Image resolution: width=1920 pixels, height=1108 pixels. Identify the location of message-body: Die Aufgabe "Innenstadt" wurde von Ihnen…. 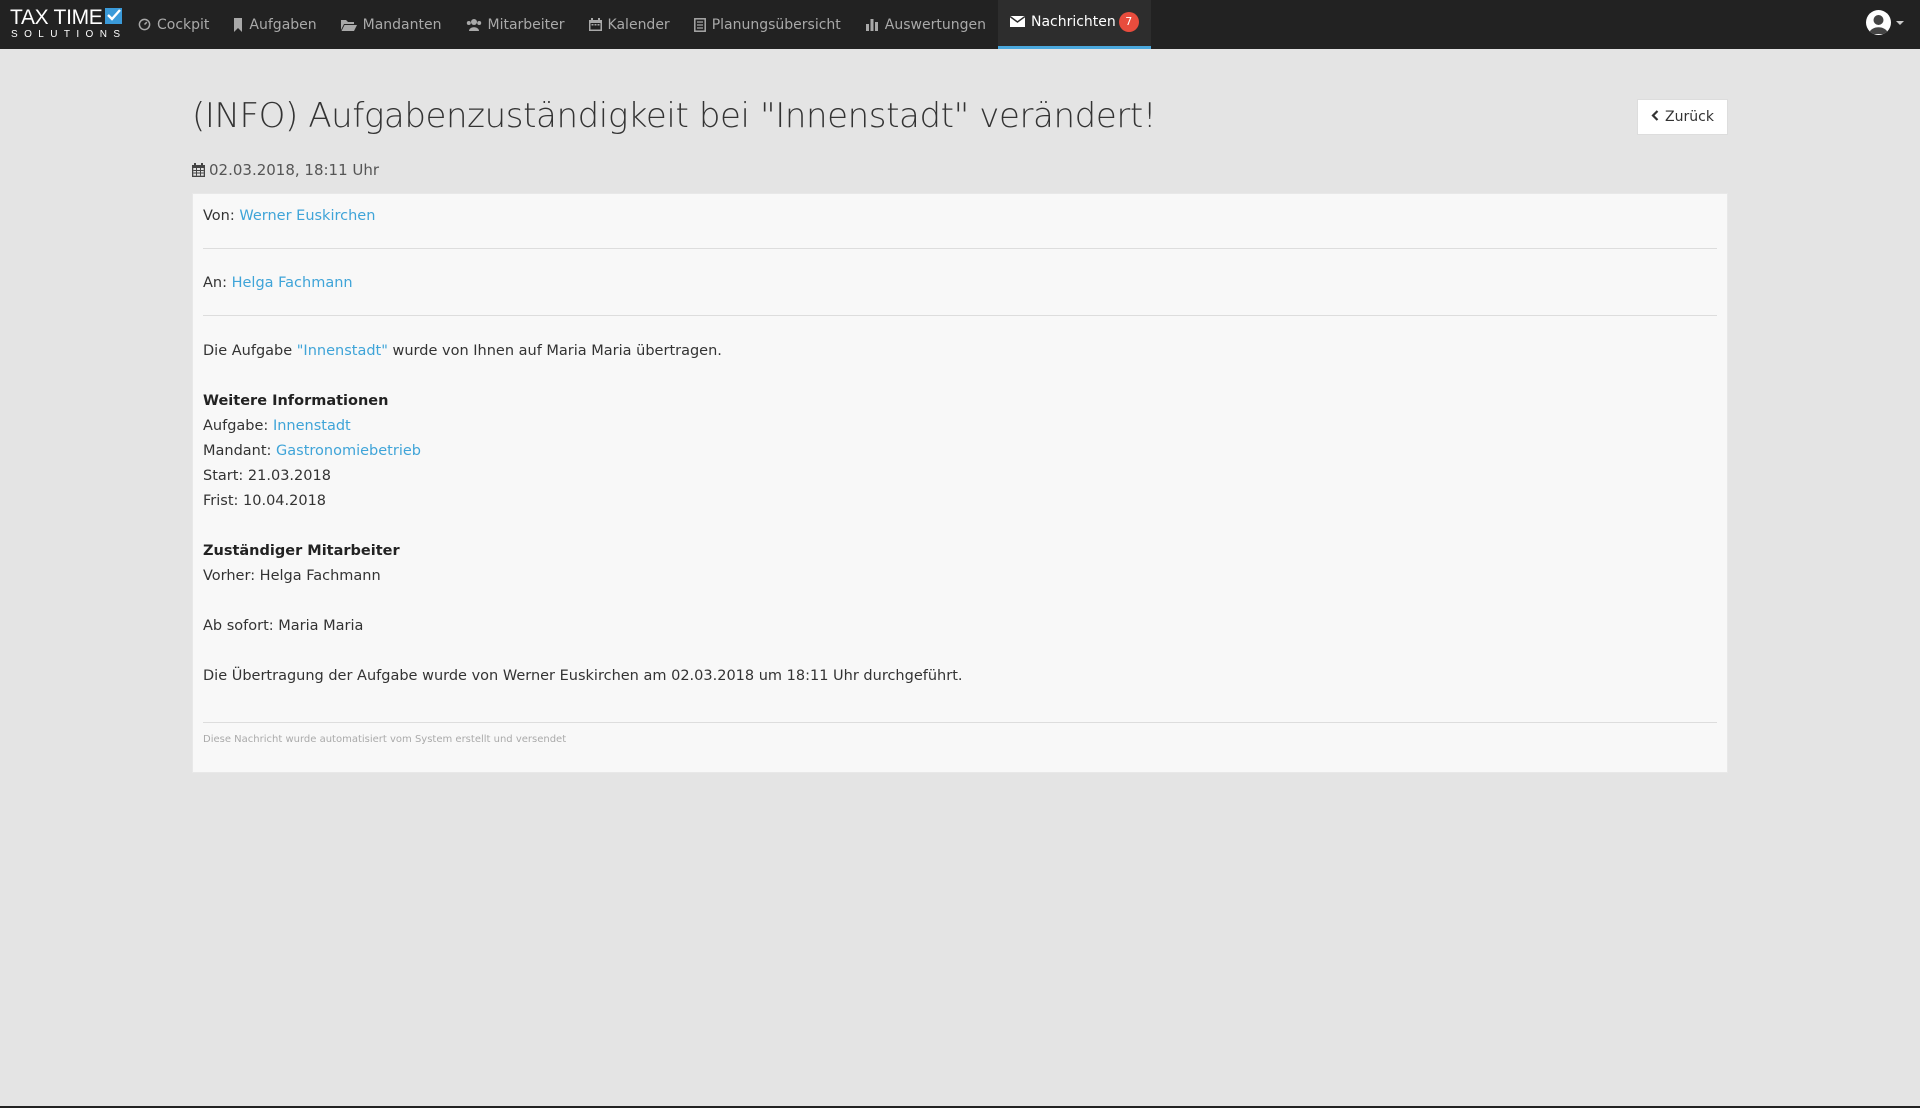
(583, 514).